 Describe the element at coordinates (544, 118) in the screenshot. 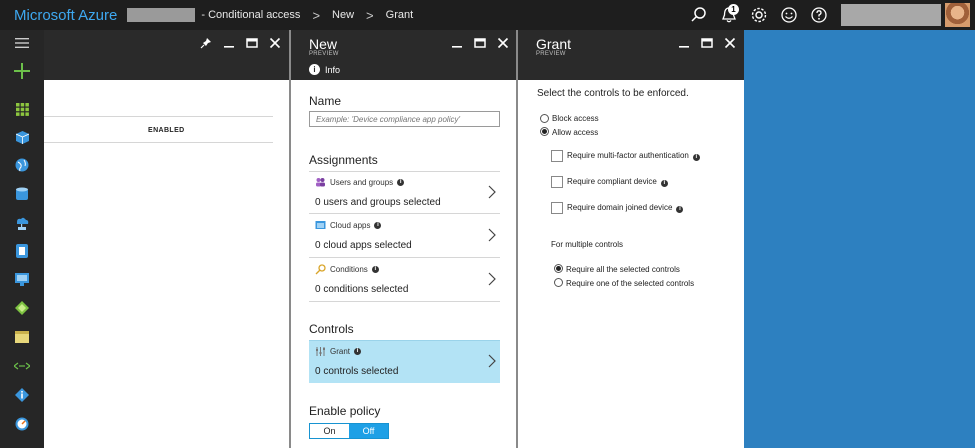

I see `block-access-radio` at that location.